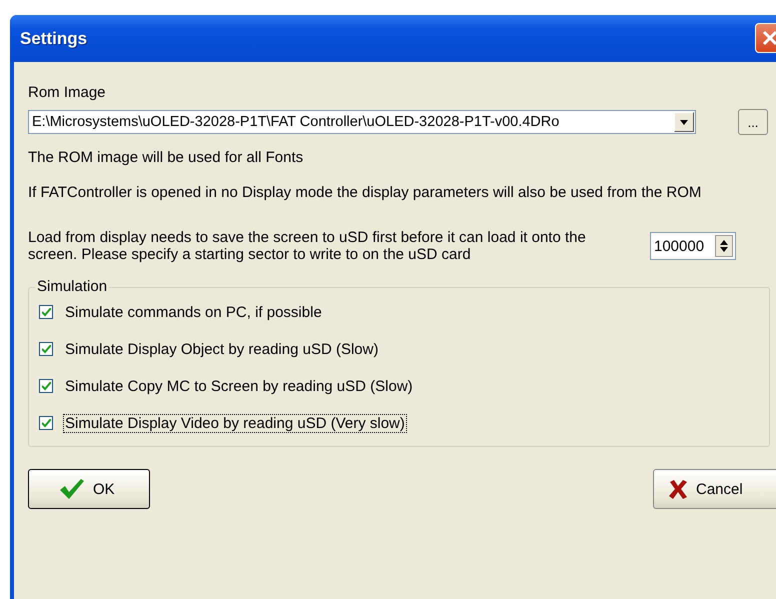  Describe the element at coordinates (684, 122) in the screenshot. I see `dropdown-arrow-icon` at that location.